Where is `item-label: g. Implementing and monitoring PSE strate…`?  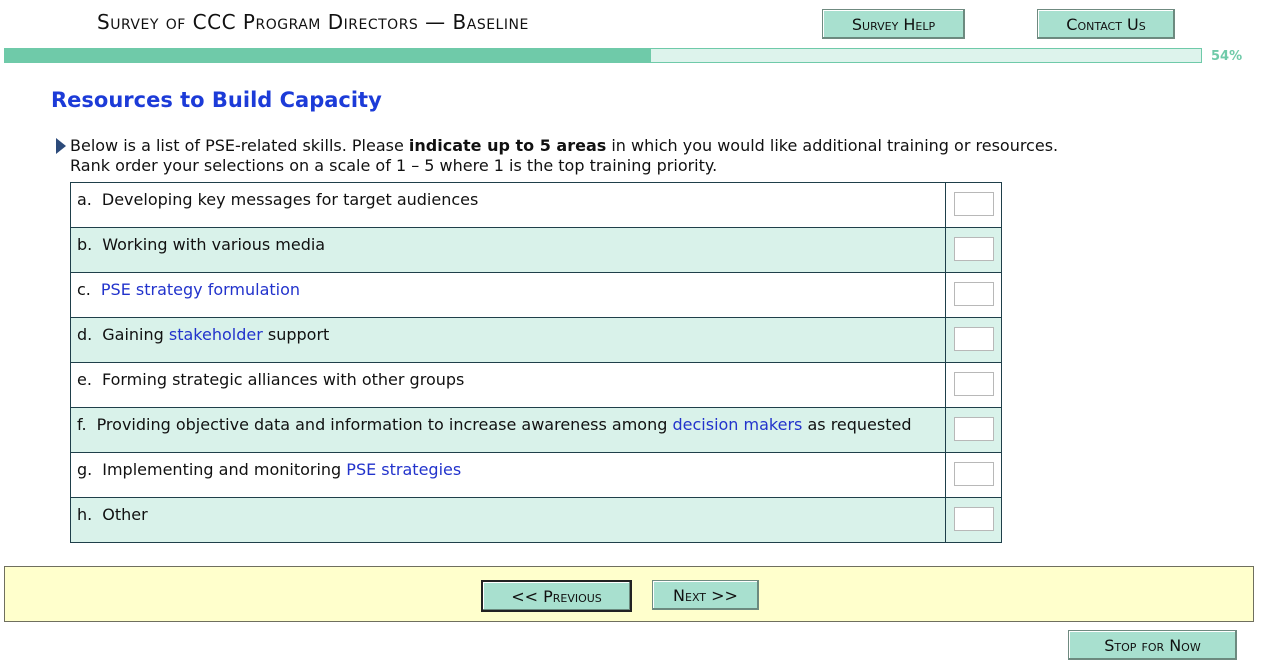
item-label: g. Implementing and monitoring PSE strate… is located at coordinates (508, 466).